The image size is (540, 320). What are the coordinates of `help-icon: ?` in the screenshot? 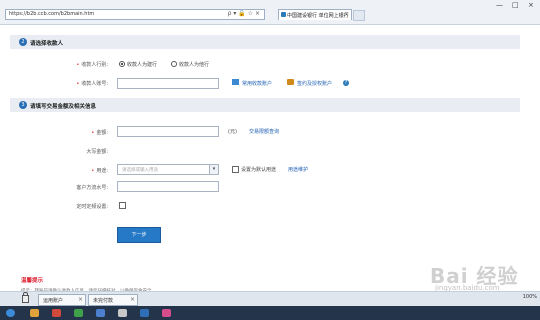 It's located at (346, 83).